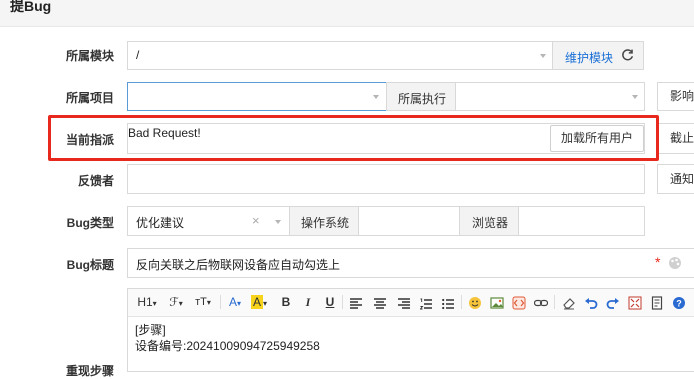 This screenshot has width=694, height=379. I want to click on execution-label: 所属执行, so click(422, 99).